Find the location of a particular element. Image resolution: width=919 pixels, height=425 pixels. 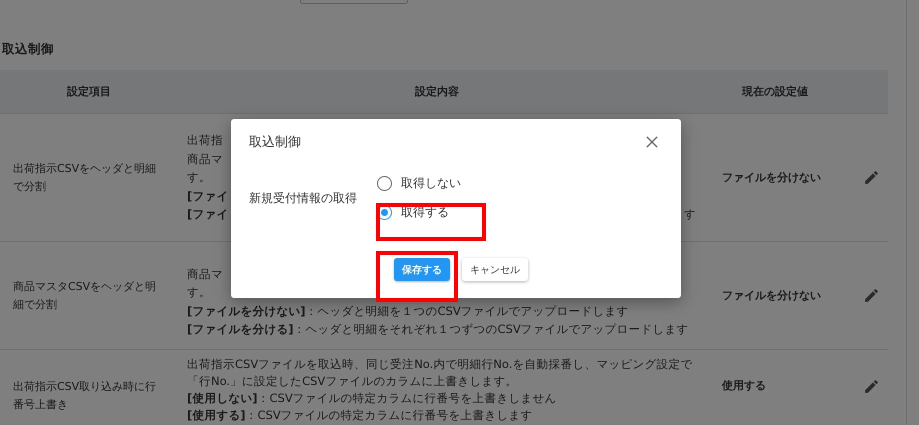

cancel-button: キャンセル is located at coordinates (495, 269).